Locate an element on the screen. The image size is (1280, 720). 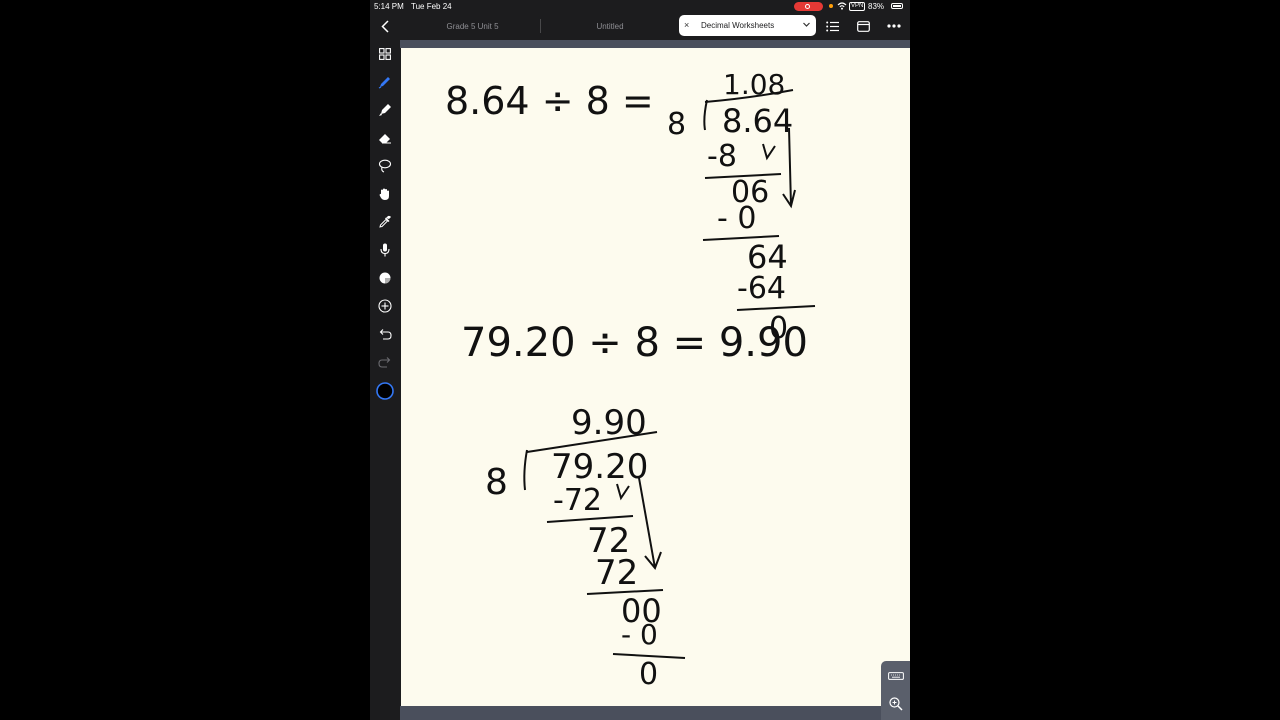
p2-dividend: 79.20 is located at coordinates (599, 467).